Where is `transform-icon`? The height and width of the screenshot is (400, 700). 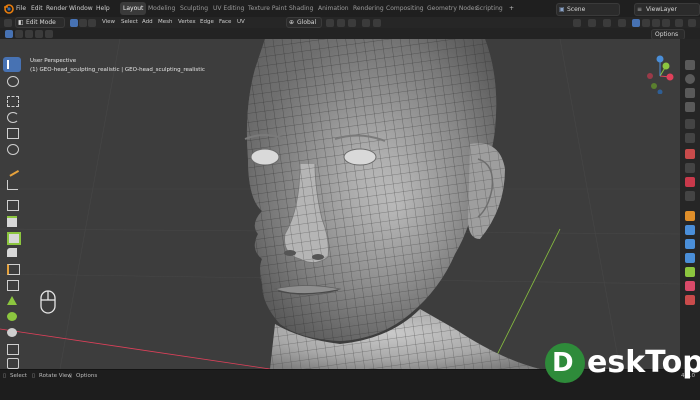 transform-icon is located at coordinates (13, 149).